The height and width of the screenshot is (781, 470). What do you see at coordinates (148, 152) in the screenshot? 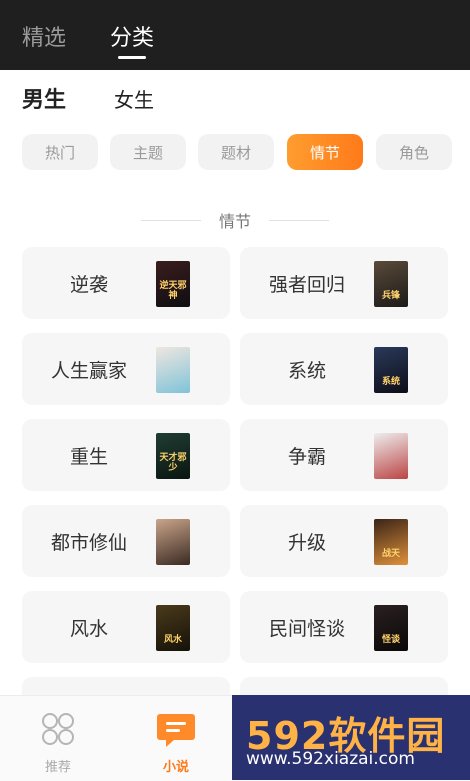
I see `chip-theme: 主题` at bounding box center [148, 152].